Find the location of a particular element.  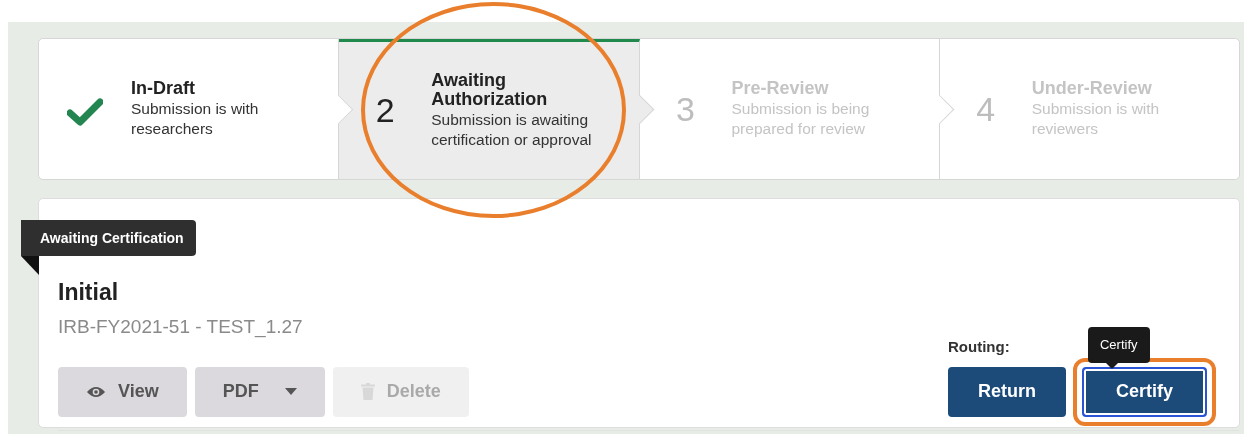

step-description: Submission is with researchers is located at coordinates (195, 118).